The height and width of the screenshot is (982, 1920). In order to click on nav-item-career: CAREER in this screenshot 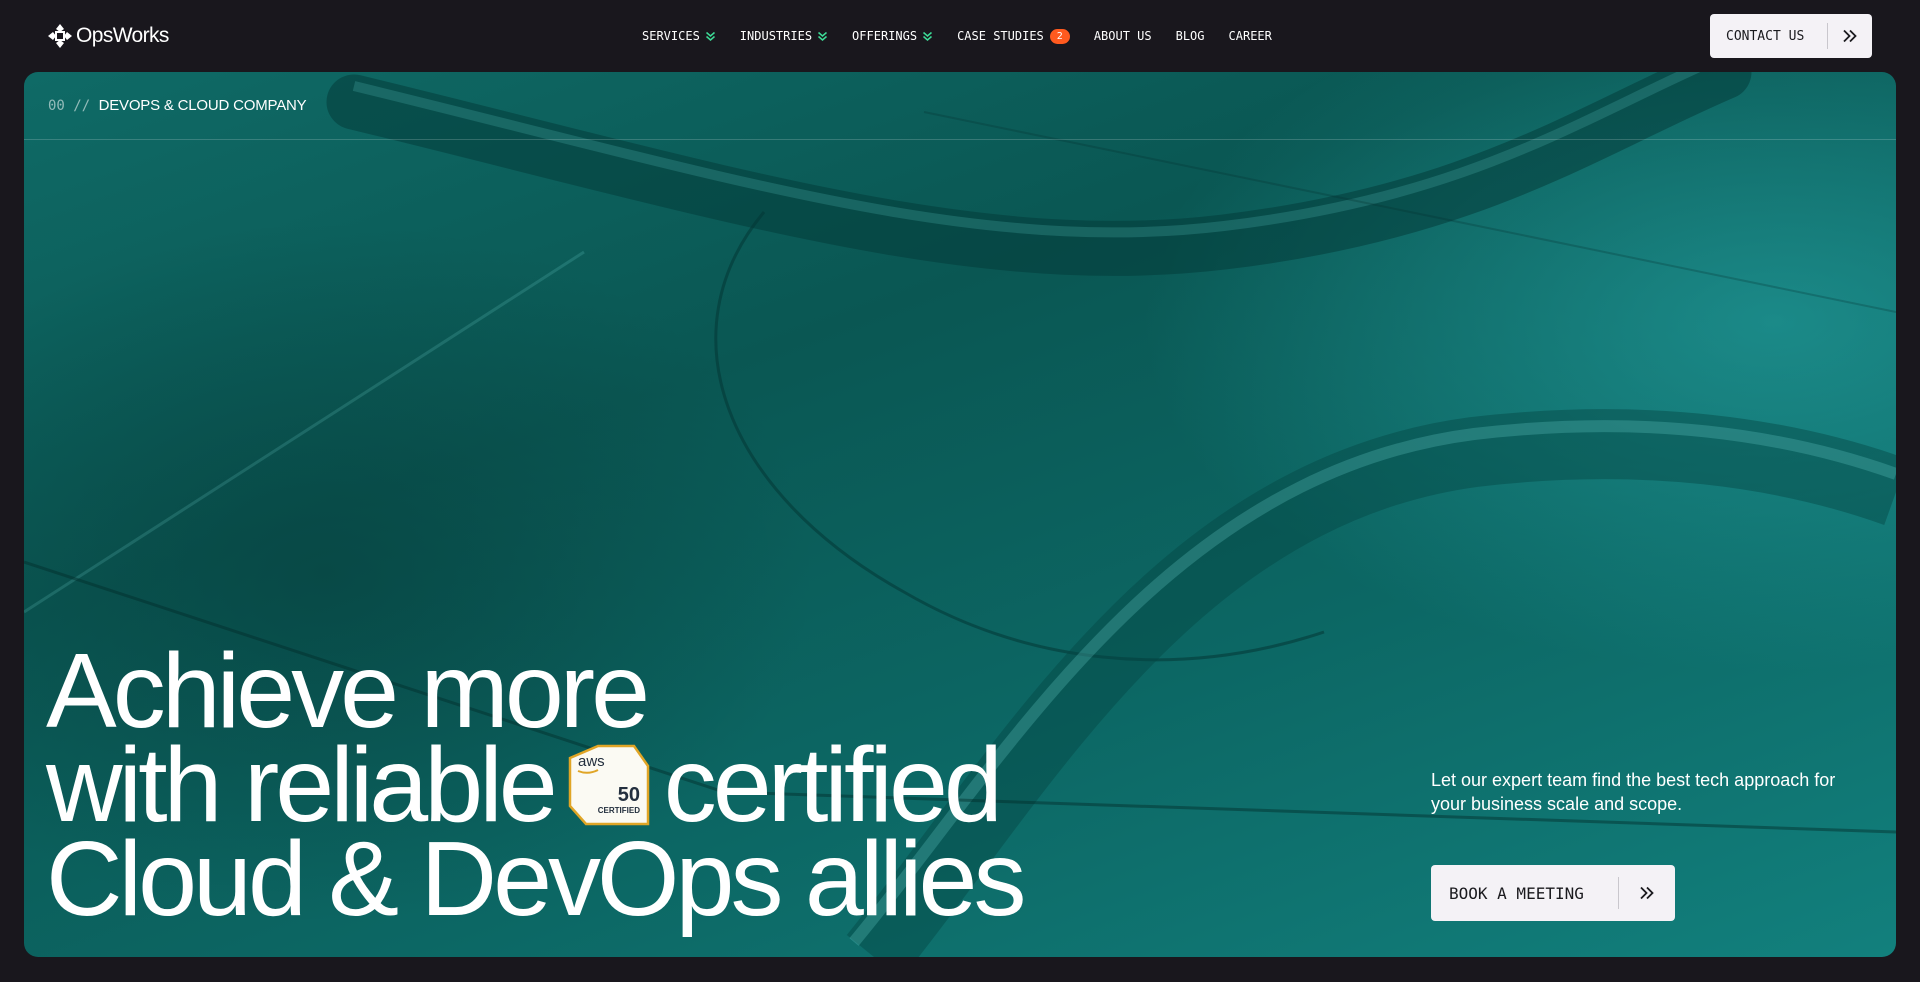, I will do `click(1250, 36)`.